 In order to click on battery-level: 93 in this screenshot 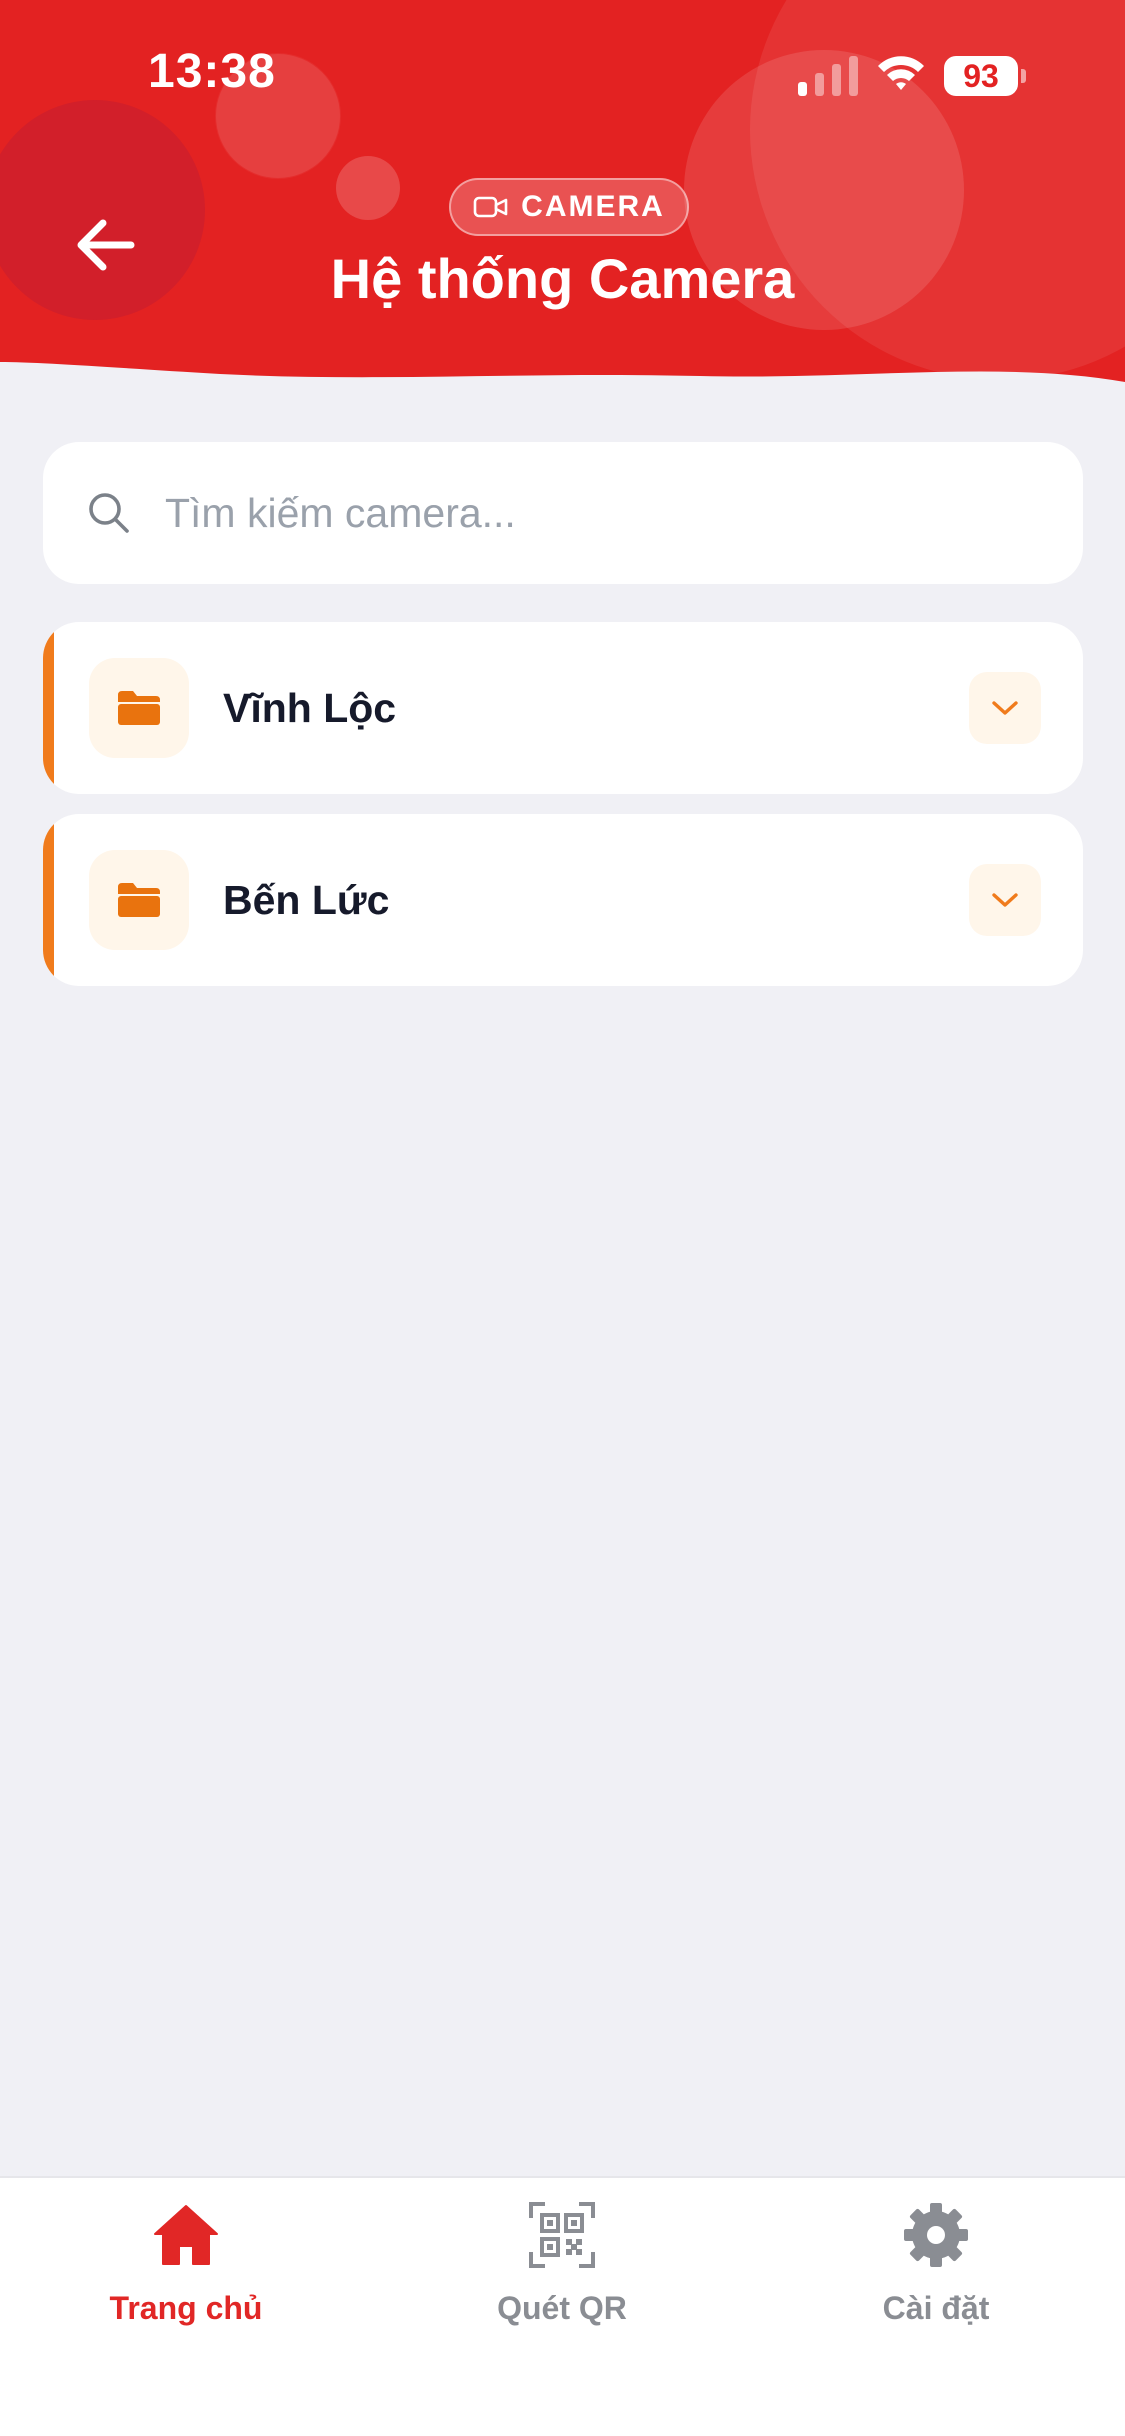, I will do `click(981, 76)`.